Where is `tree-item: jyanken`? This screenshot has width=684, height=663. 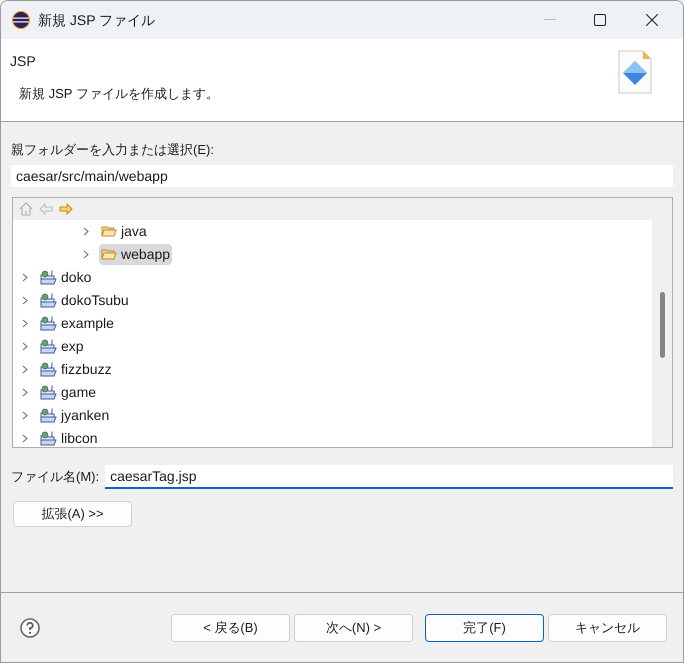
tree-item: jyanken is located at coordinates (75, 415).